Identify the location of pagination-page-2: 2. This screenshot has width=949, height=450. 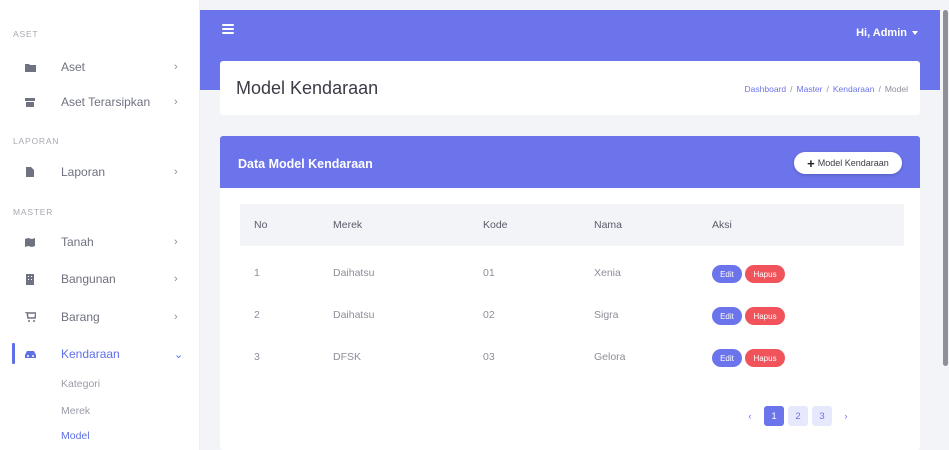
(798, 416).